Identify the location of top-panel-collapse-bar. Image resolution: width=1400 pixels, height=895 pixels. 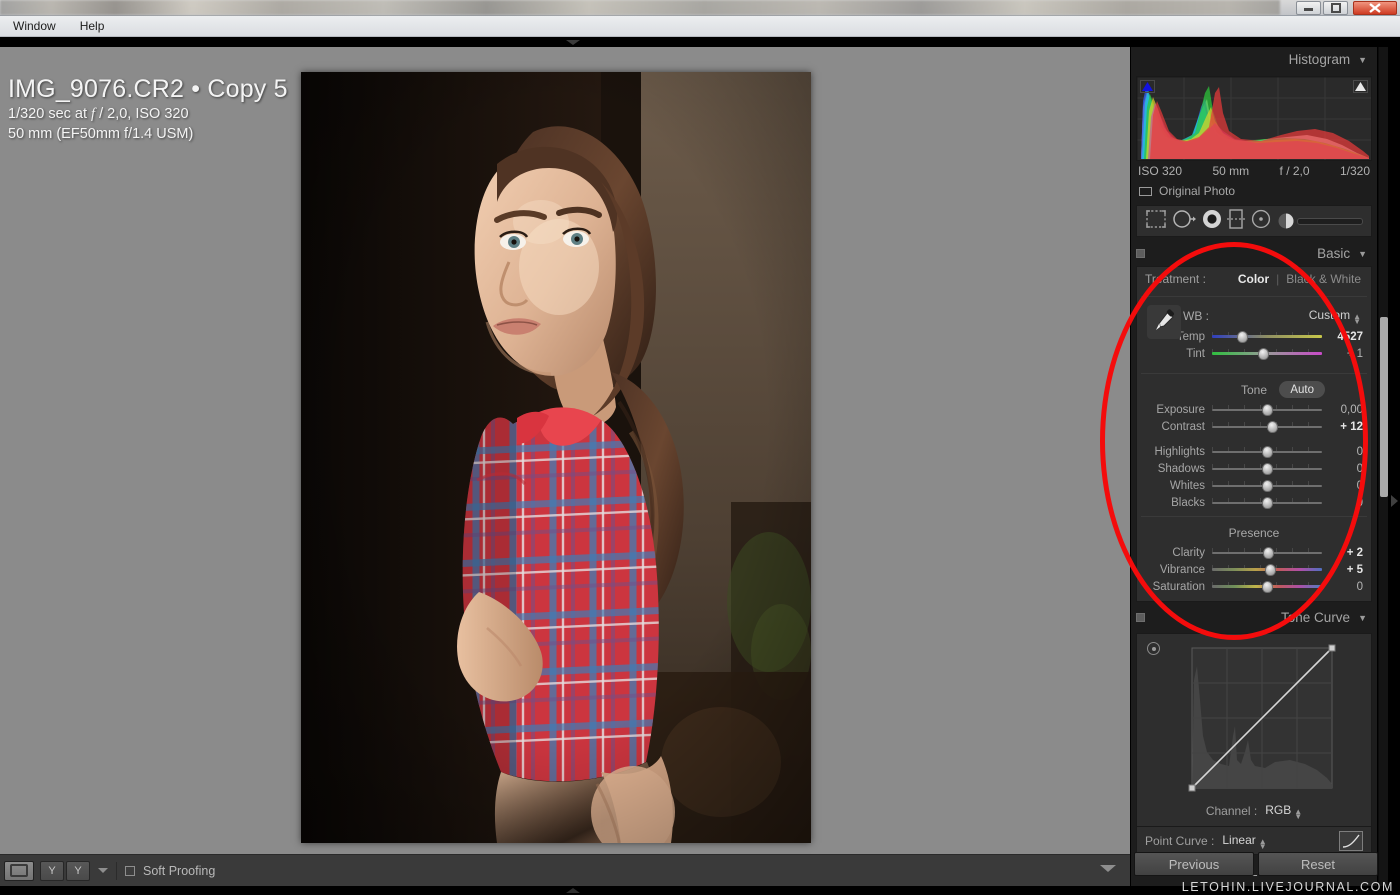
(700, 42).